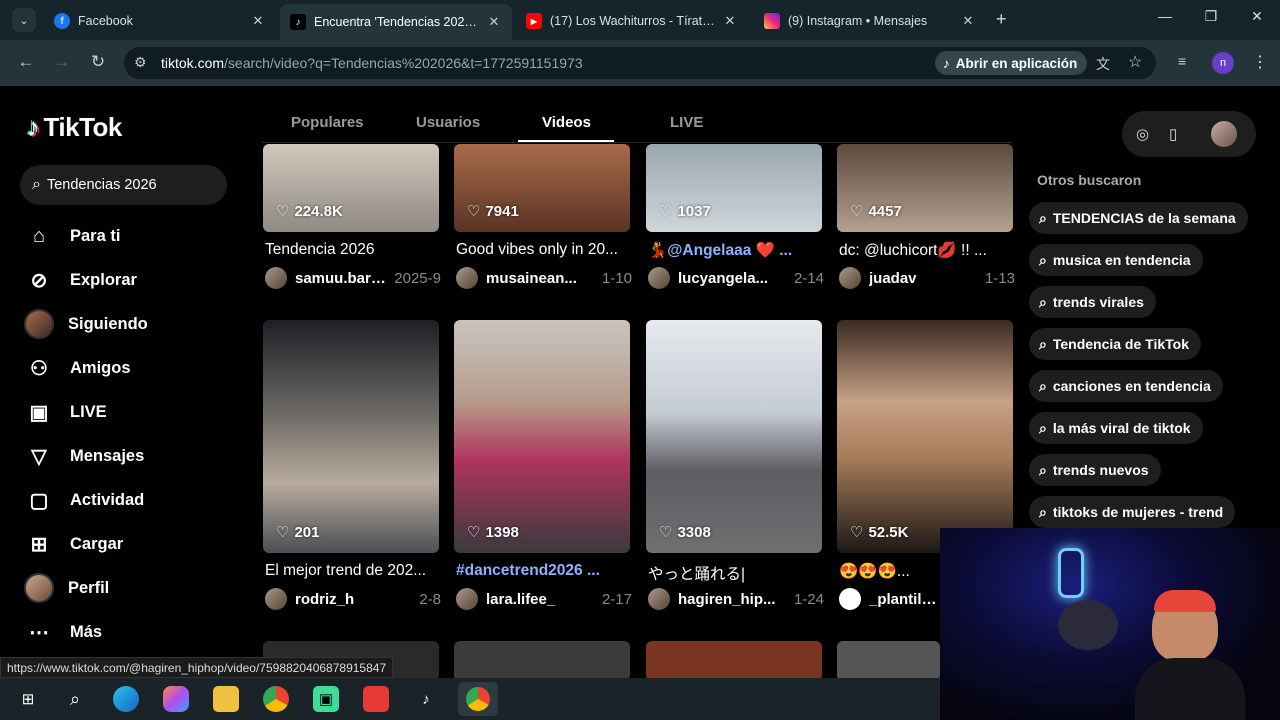  I want to click on new-tab-plus-icon: +, so click(1001, 19).